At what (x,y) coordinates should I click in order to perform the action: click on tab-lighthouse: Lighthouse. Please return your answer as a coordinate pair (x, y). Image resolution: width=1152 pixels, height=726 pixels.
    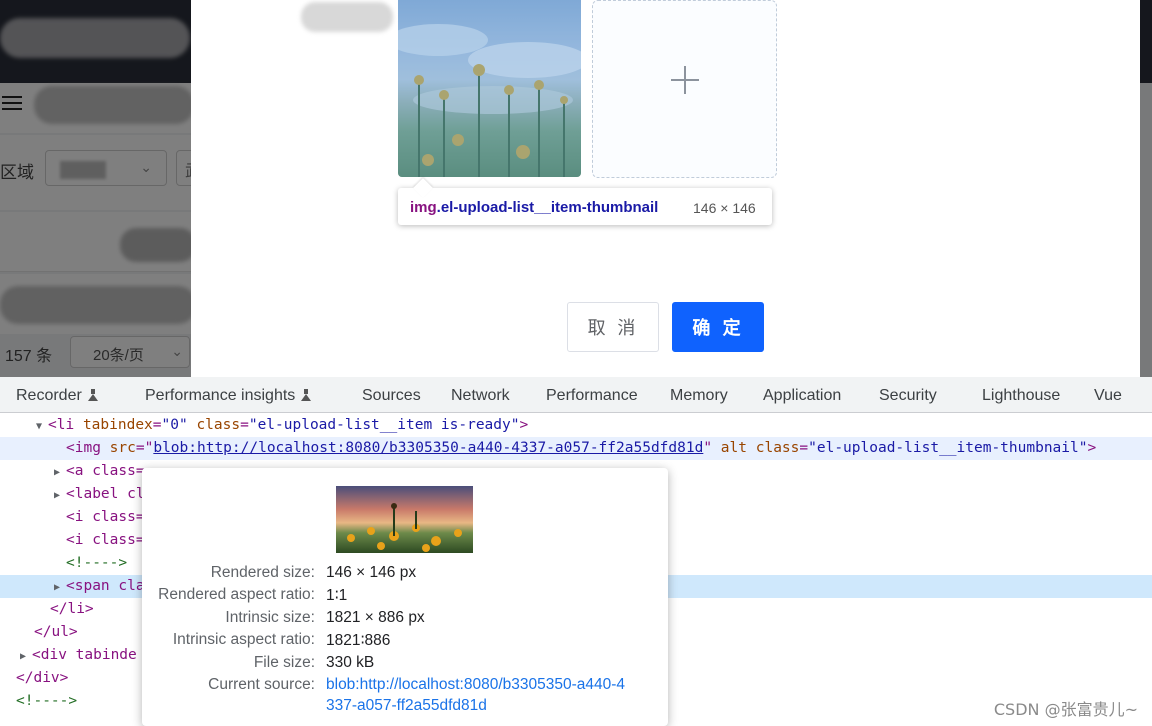
    Looking at the image, I should click on (1021, 396).